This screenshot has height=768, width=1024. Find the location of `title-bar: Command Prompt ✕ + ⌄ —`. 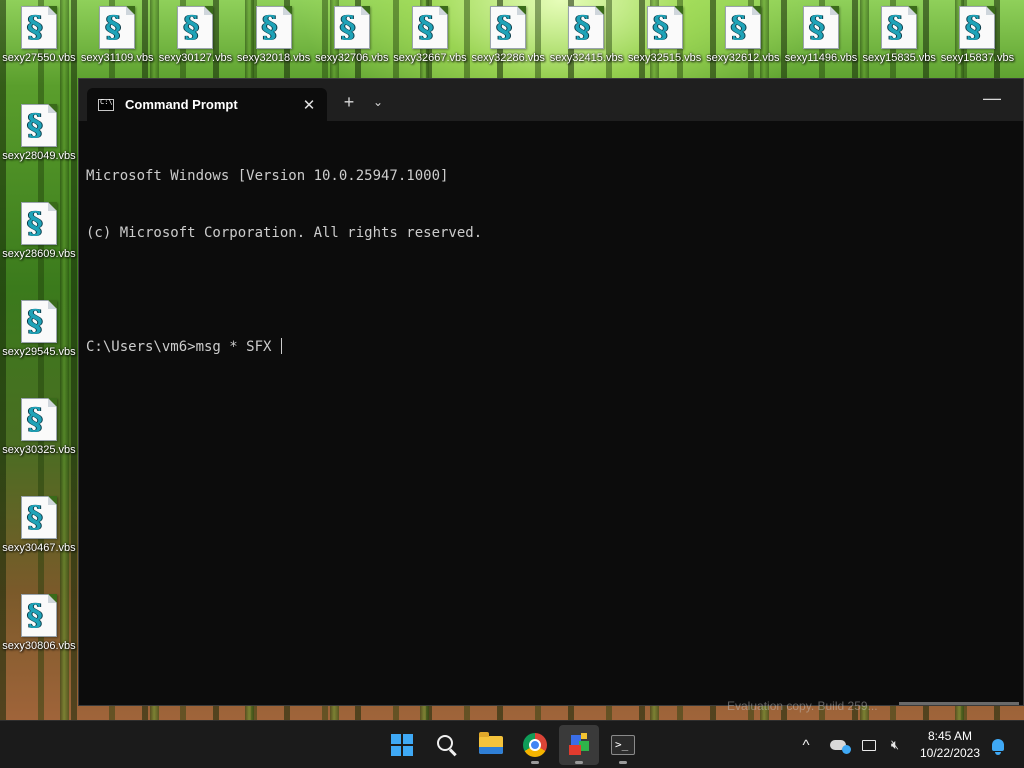

title-bar: Command Prompt ✕ + ⌄ — is located at coordinates (551, 100).